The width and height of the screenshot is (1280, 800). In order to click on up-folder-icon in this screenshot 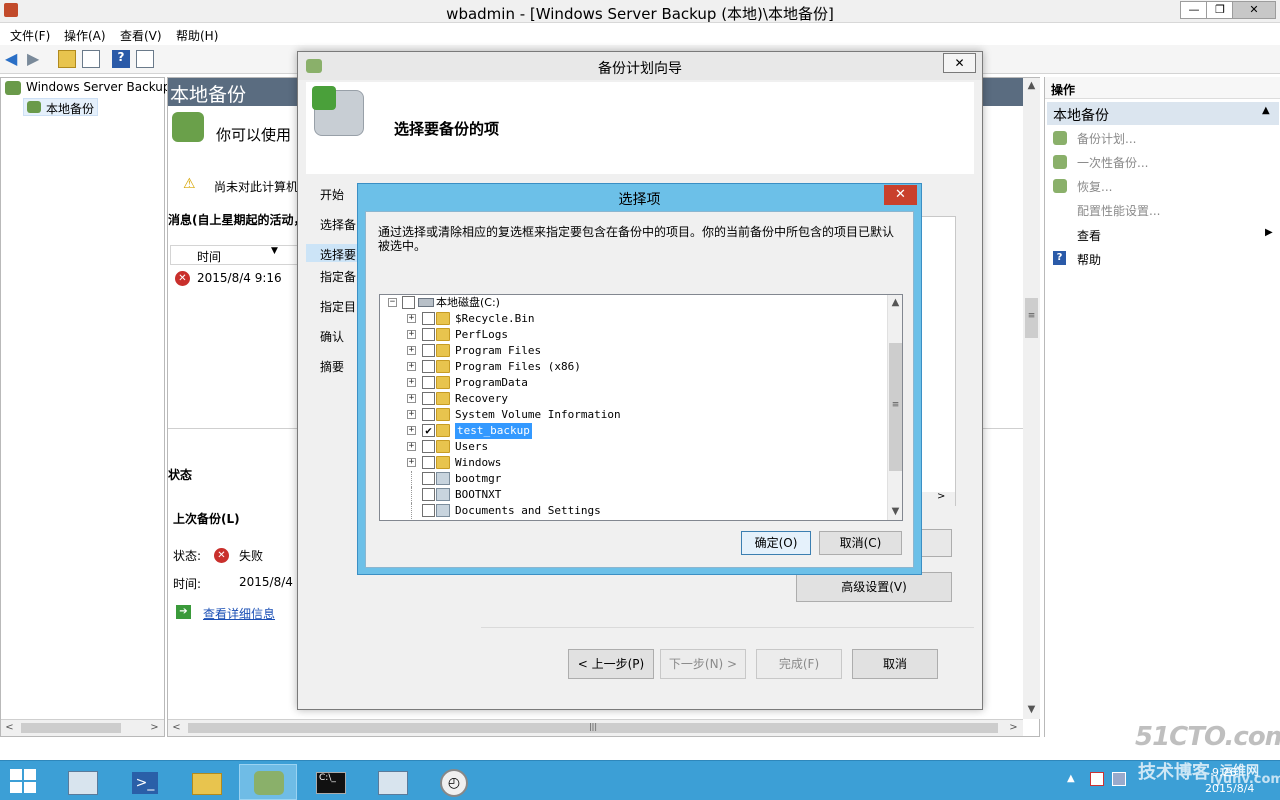, I will do `click(67, 59)`.